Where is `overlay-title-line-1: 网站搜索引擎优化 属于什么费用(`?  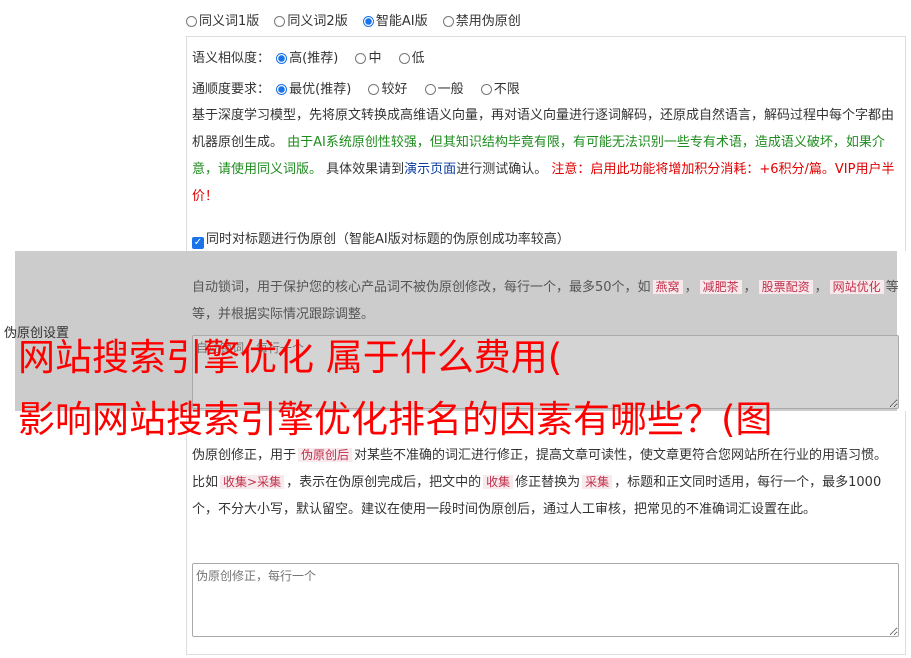 overlay-title-line-1: 网站搜索引擎优化 属于什么费用( is located at coordinates (290, 357).